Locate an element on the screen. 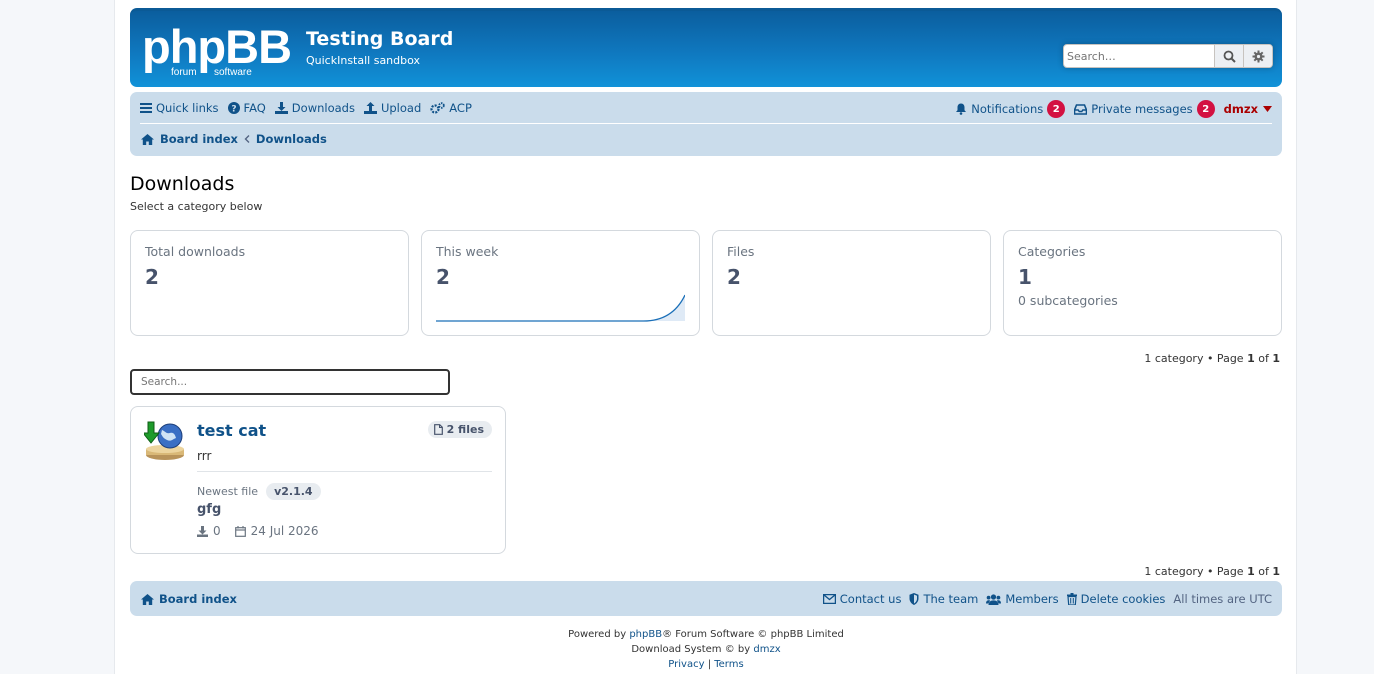 Image resolution: width=1374 pixels, height=674 pixels. nav-user-links: Notifications 2 Private messages 2 dmzx is located at coordinates (1113, 109).